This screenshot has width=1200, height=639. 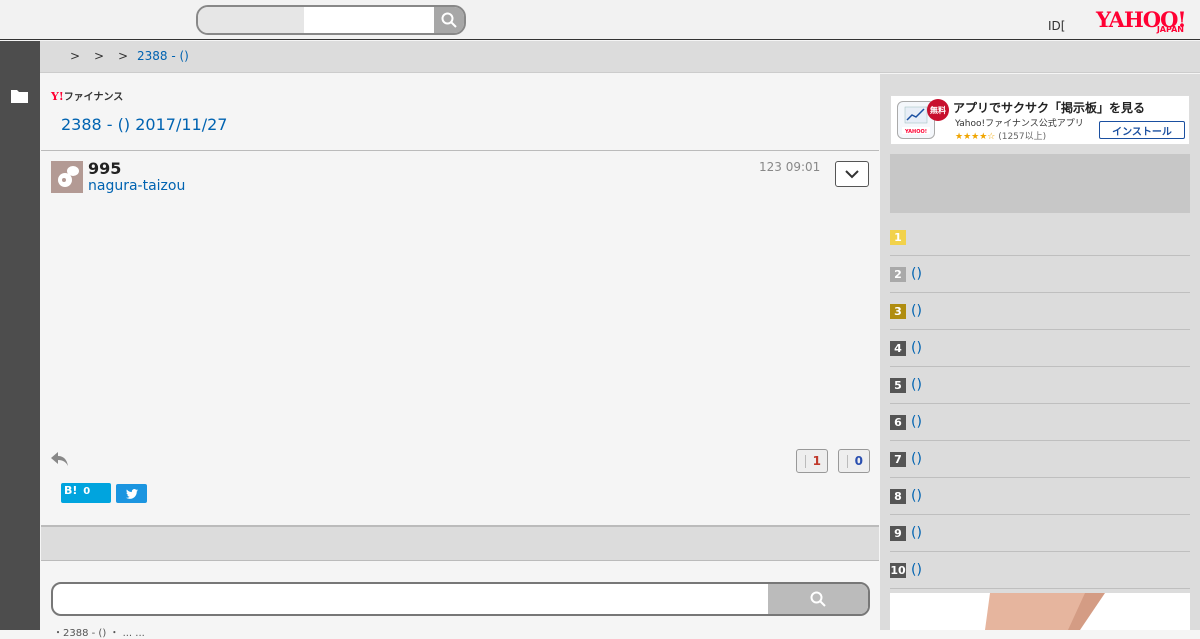 What do you see at coordinates (898, 348) in the screenshot?
I see `rank-number: 4` at bounding box center [898, 348].